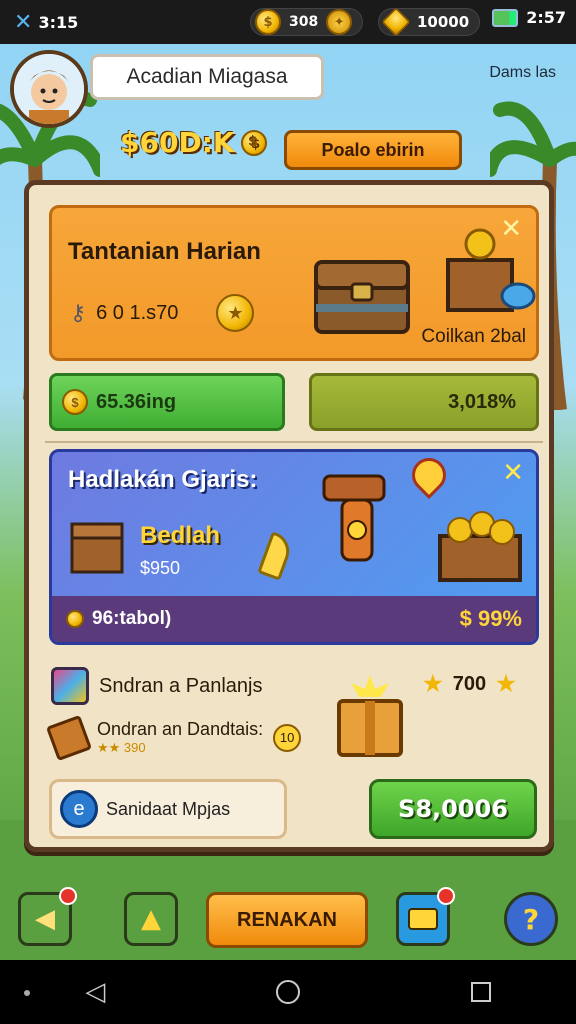 Image resolution: width=576 pixels, height=1024 pixels. I want to click on star-coin-icon: ★, so click(235, 313).